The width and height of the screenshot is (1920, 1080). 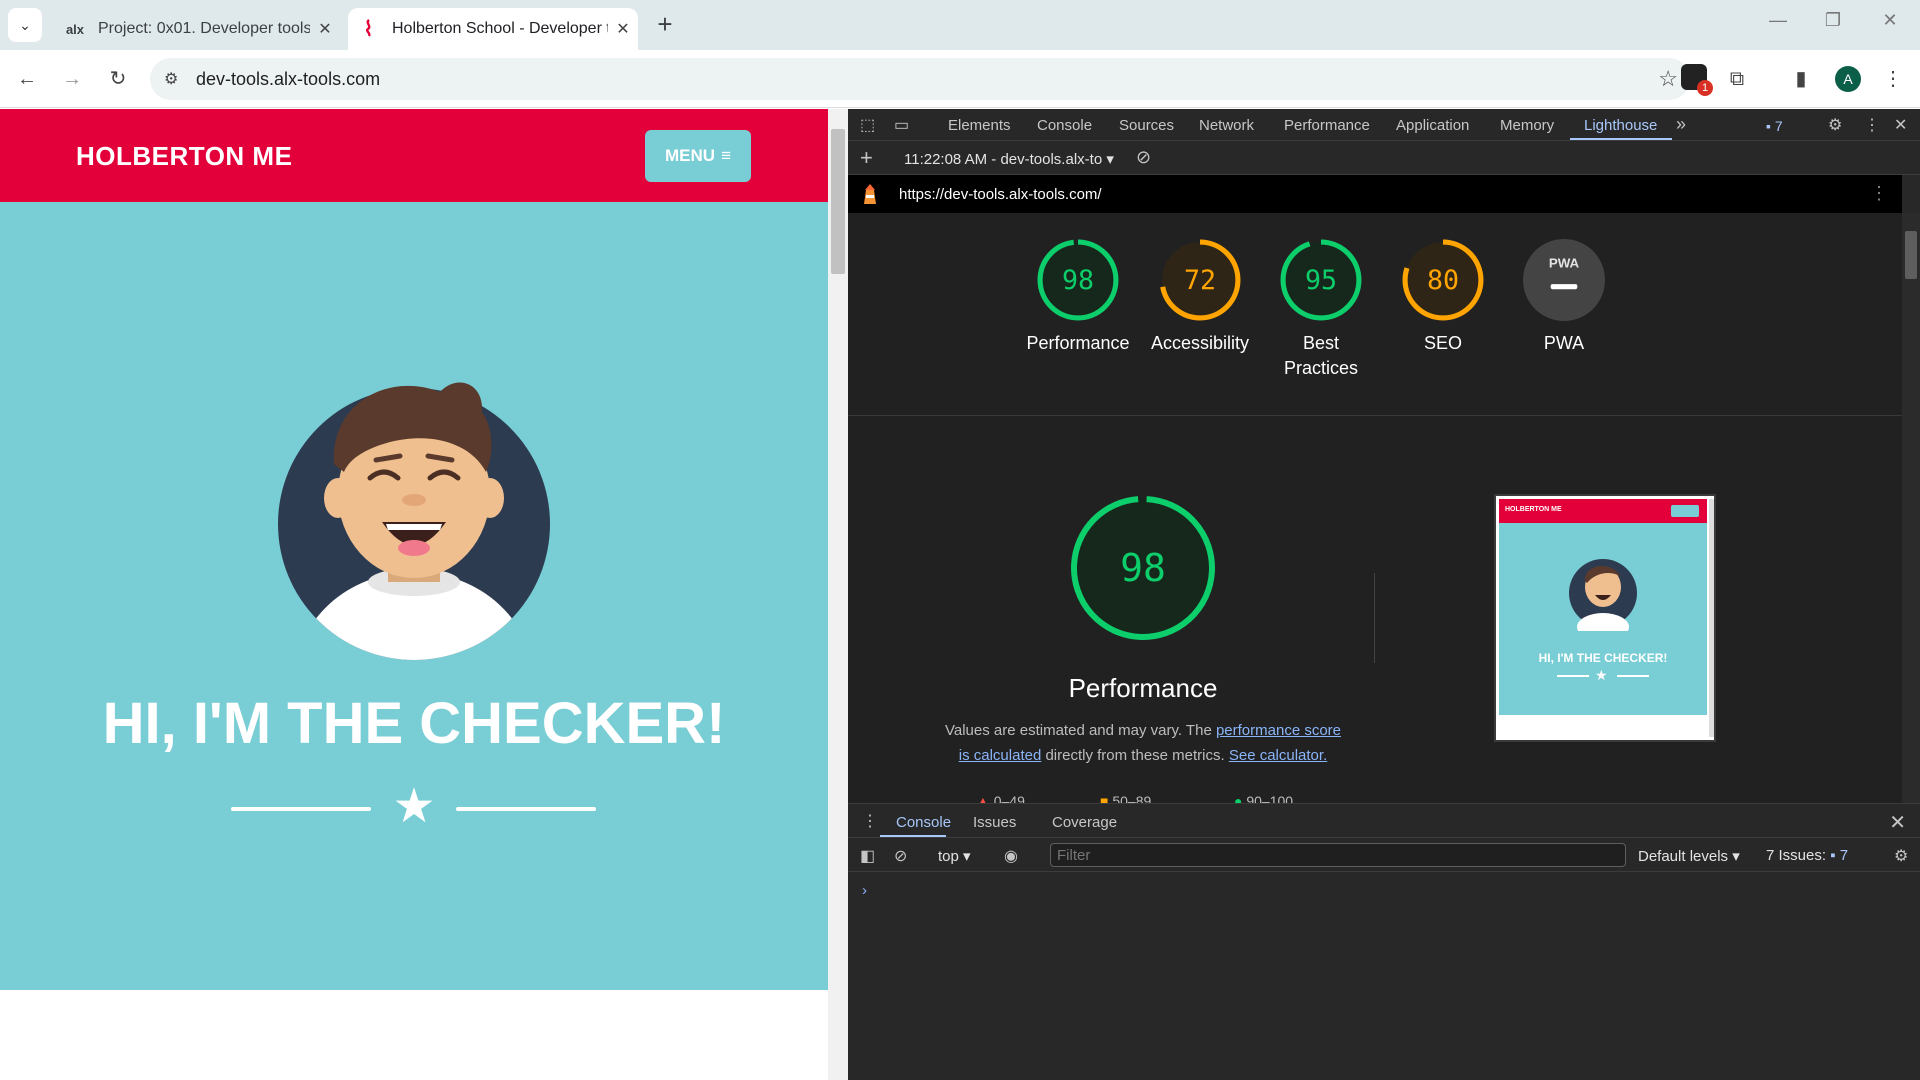 What do you see at coordinates (838, 201) in the screenshot?
I see `page-scrollbar-thumb` at bounding box center [838, 201].